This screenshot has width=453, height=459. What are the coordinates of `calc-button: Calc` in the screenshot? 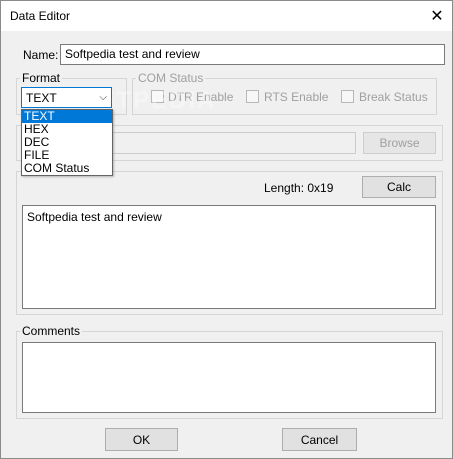 It's located at (399, 187).